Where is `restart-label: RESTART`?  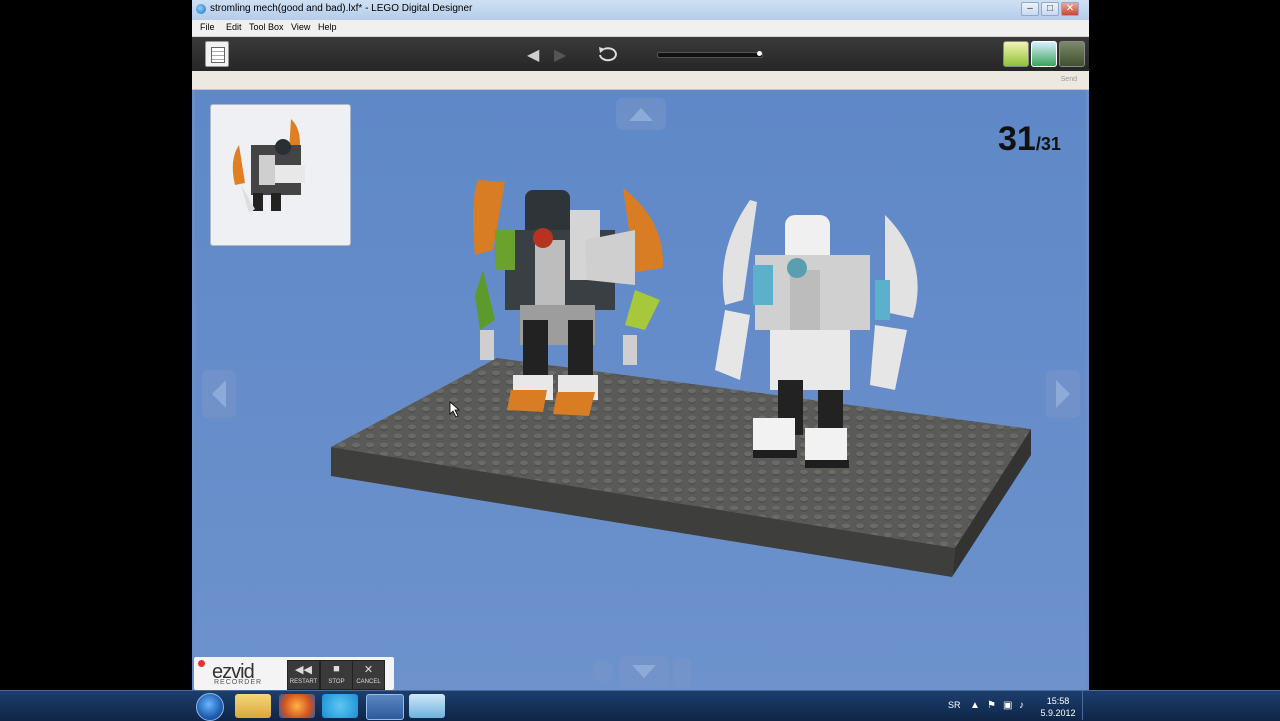 restart-label: RESTART is located at coordinates (303, 682).